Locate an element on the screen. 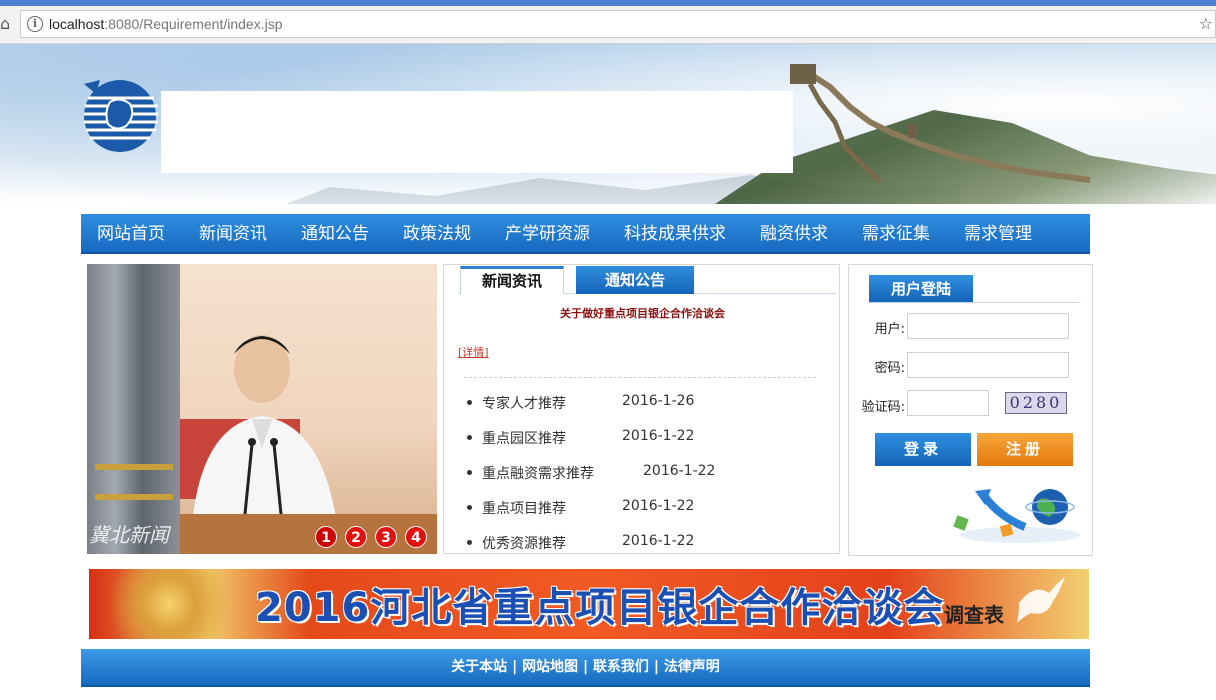 The width and height of the screenshot is (1216, 700). footer-link-legal: 法律声明 is located at coordinates (692, 667).